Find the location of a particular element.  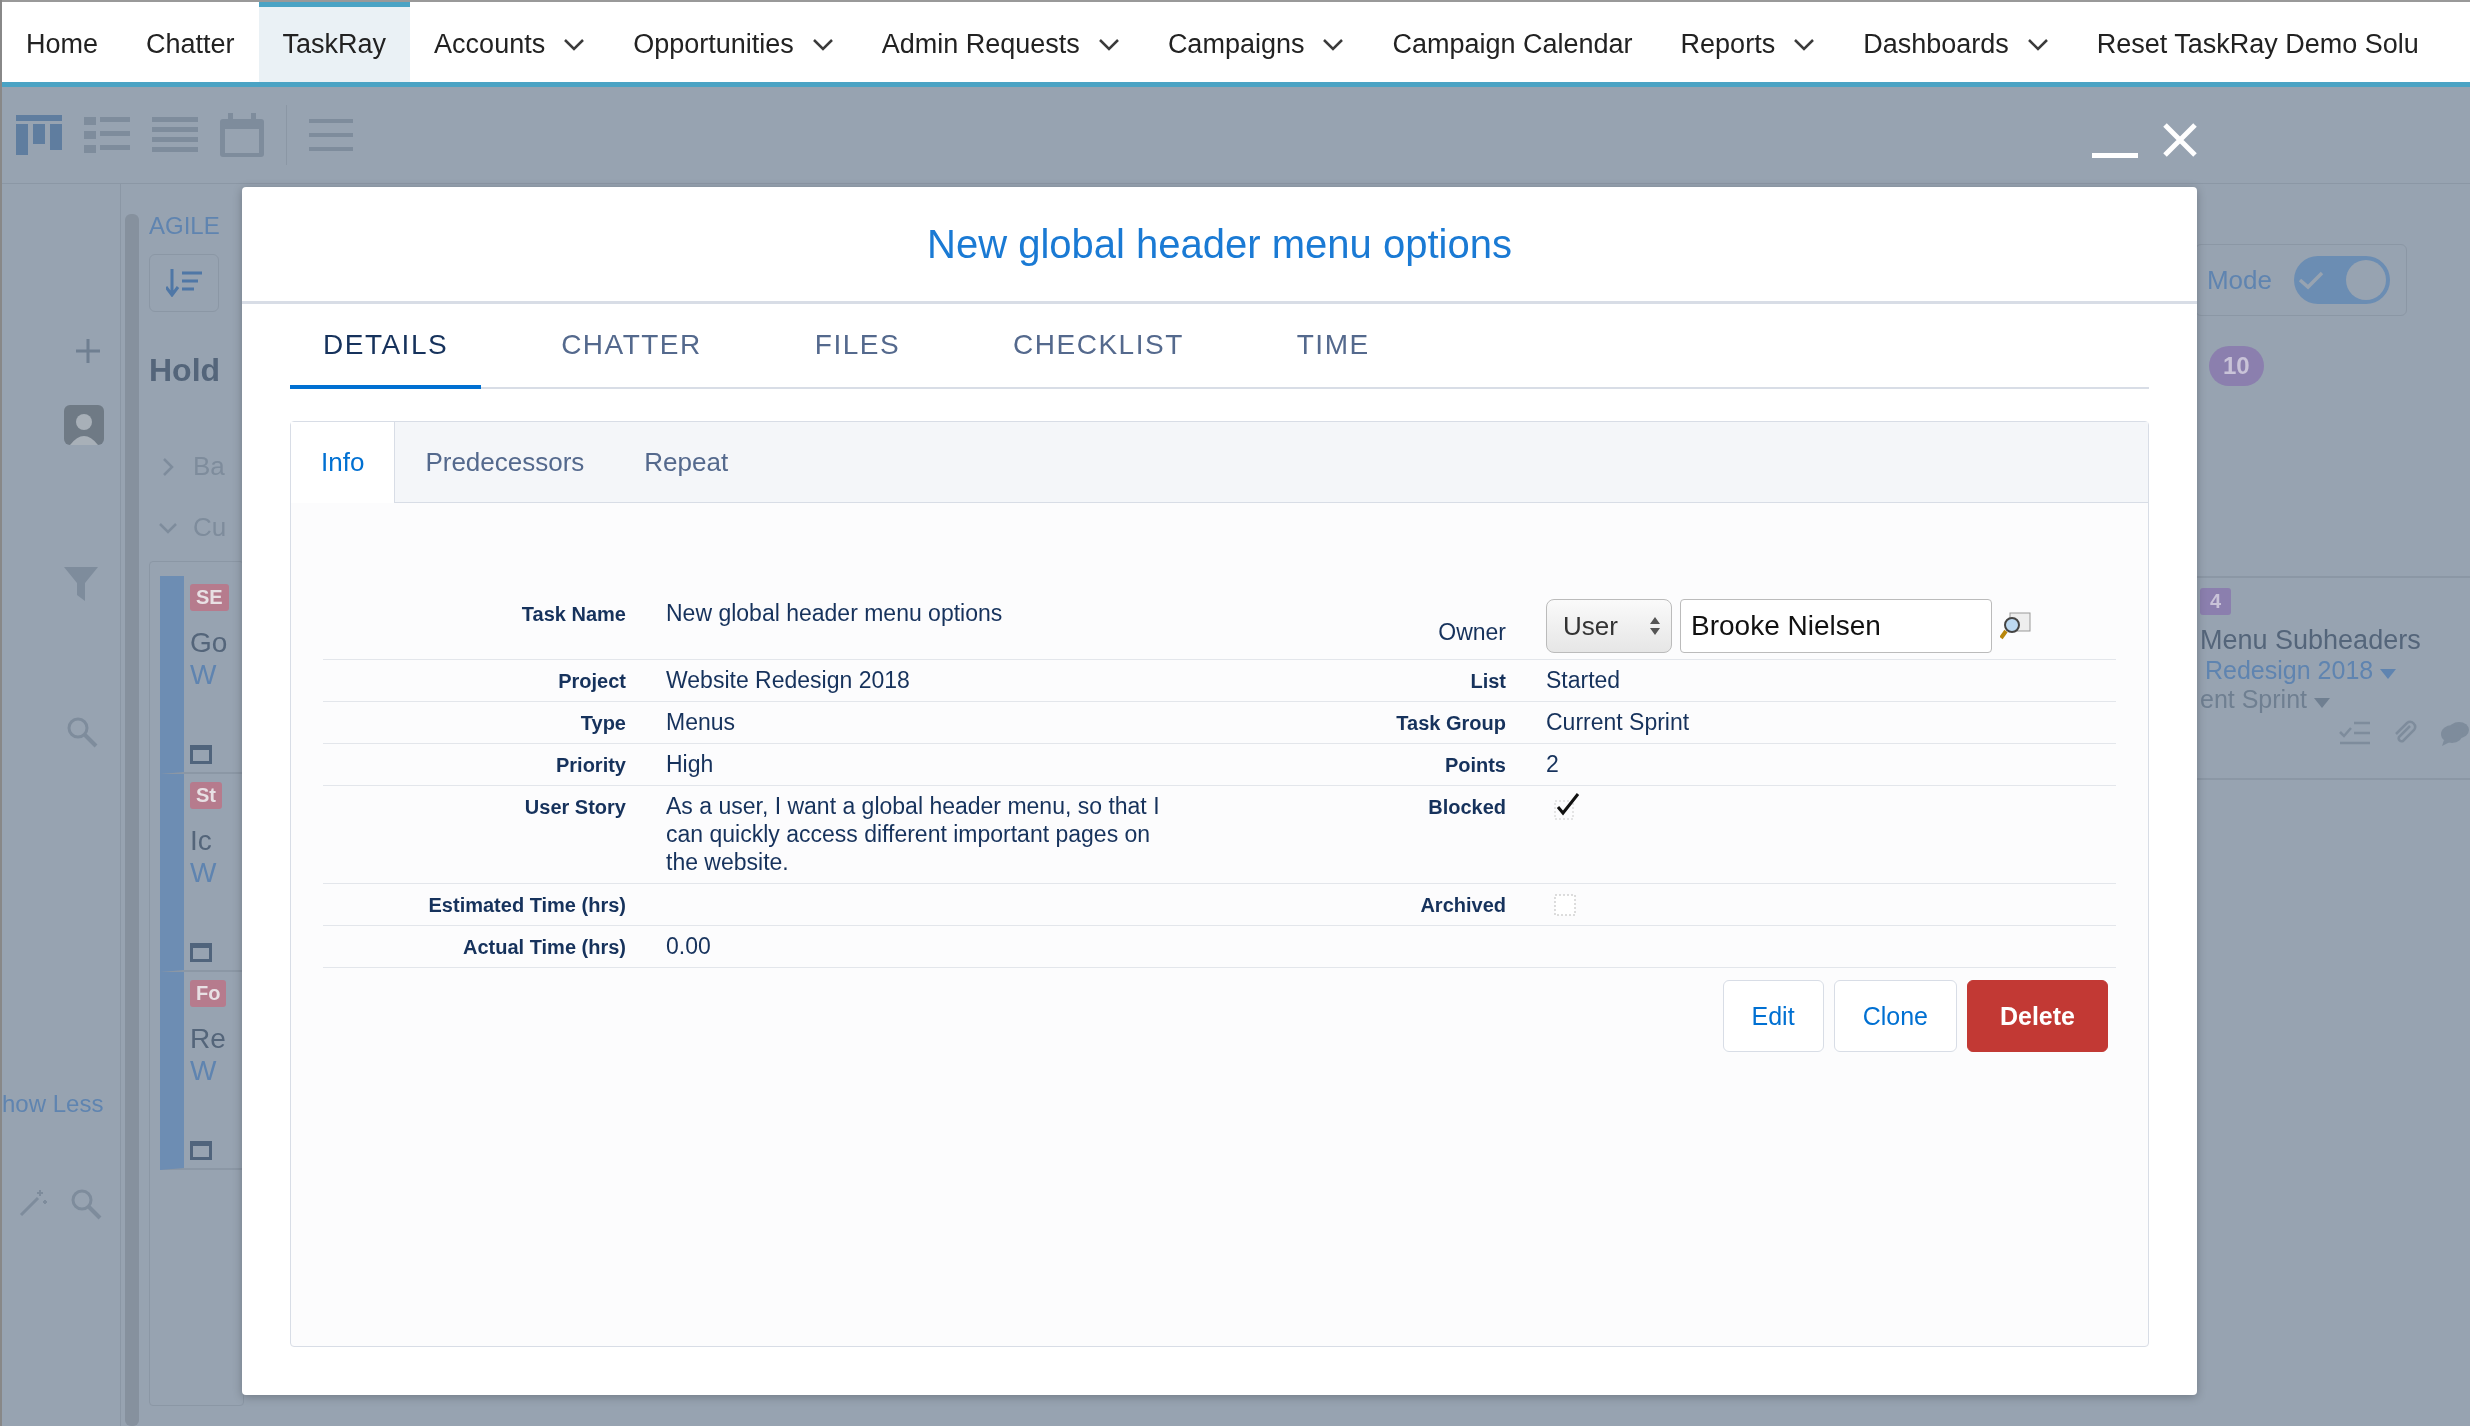

check-icon is located at coordinates (2311, 280).